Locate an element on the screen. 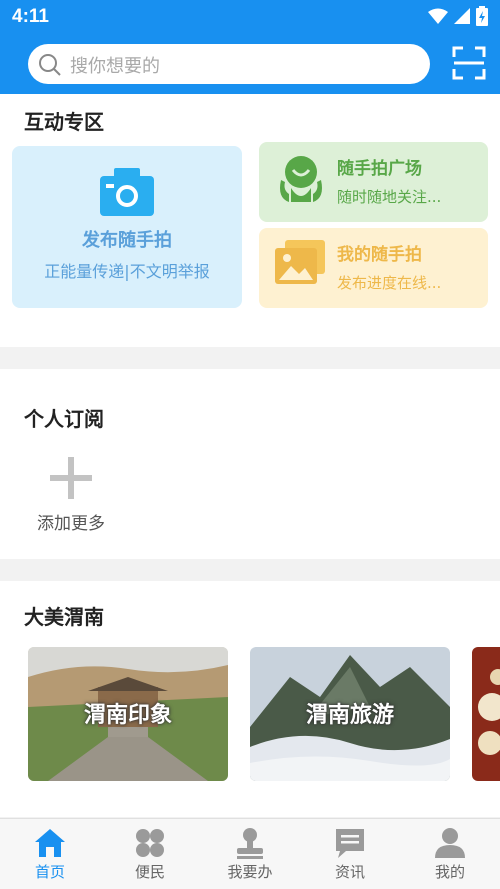  weinan-impression-card: 渭南印象 is located at coordinates (128, 714).